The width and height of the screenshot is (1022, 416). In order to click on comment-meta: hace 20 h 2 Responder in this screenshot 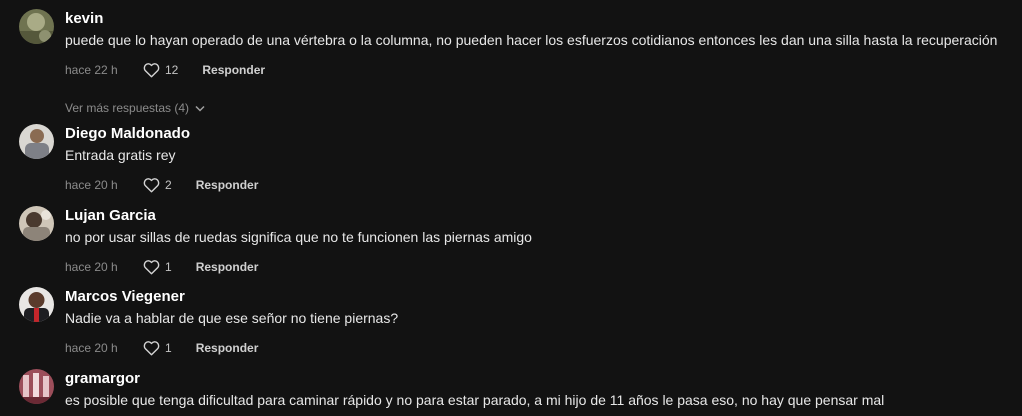, I will do `click(161, 185)`.